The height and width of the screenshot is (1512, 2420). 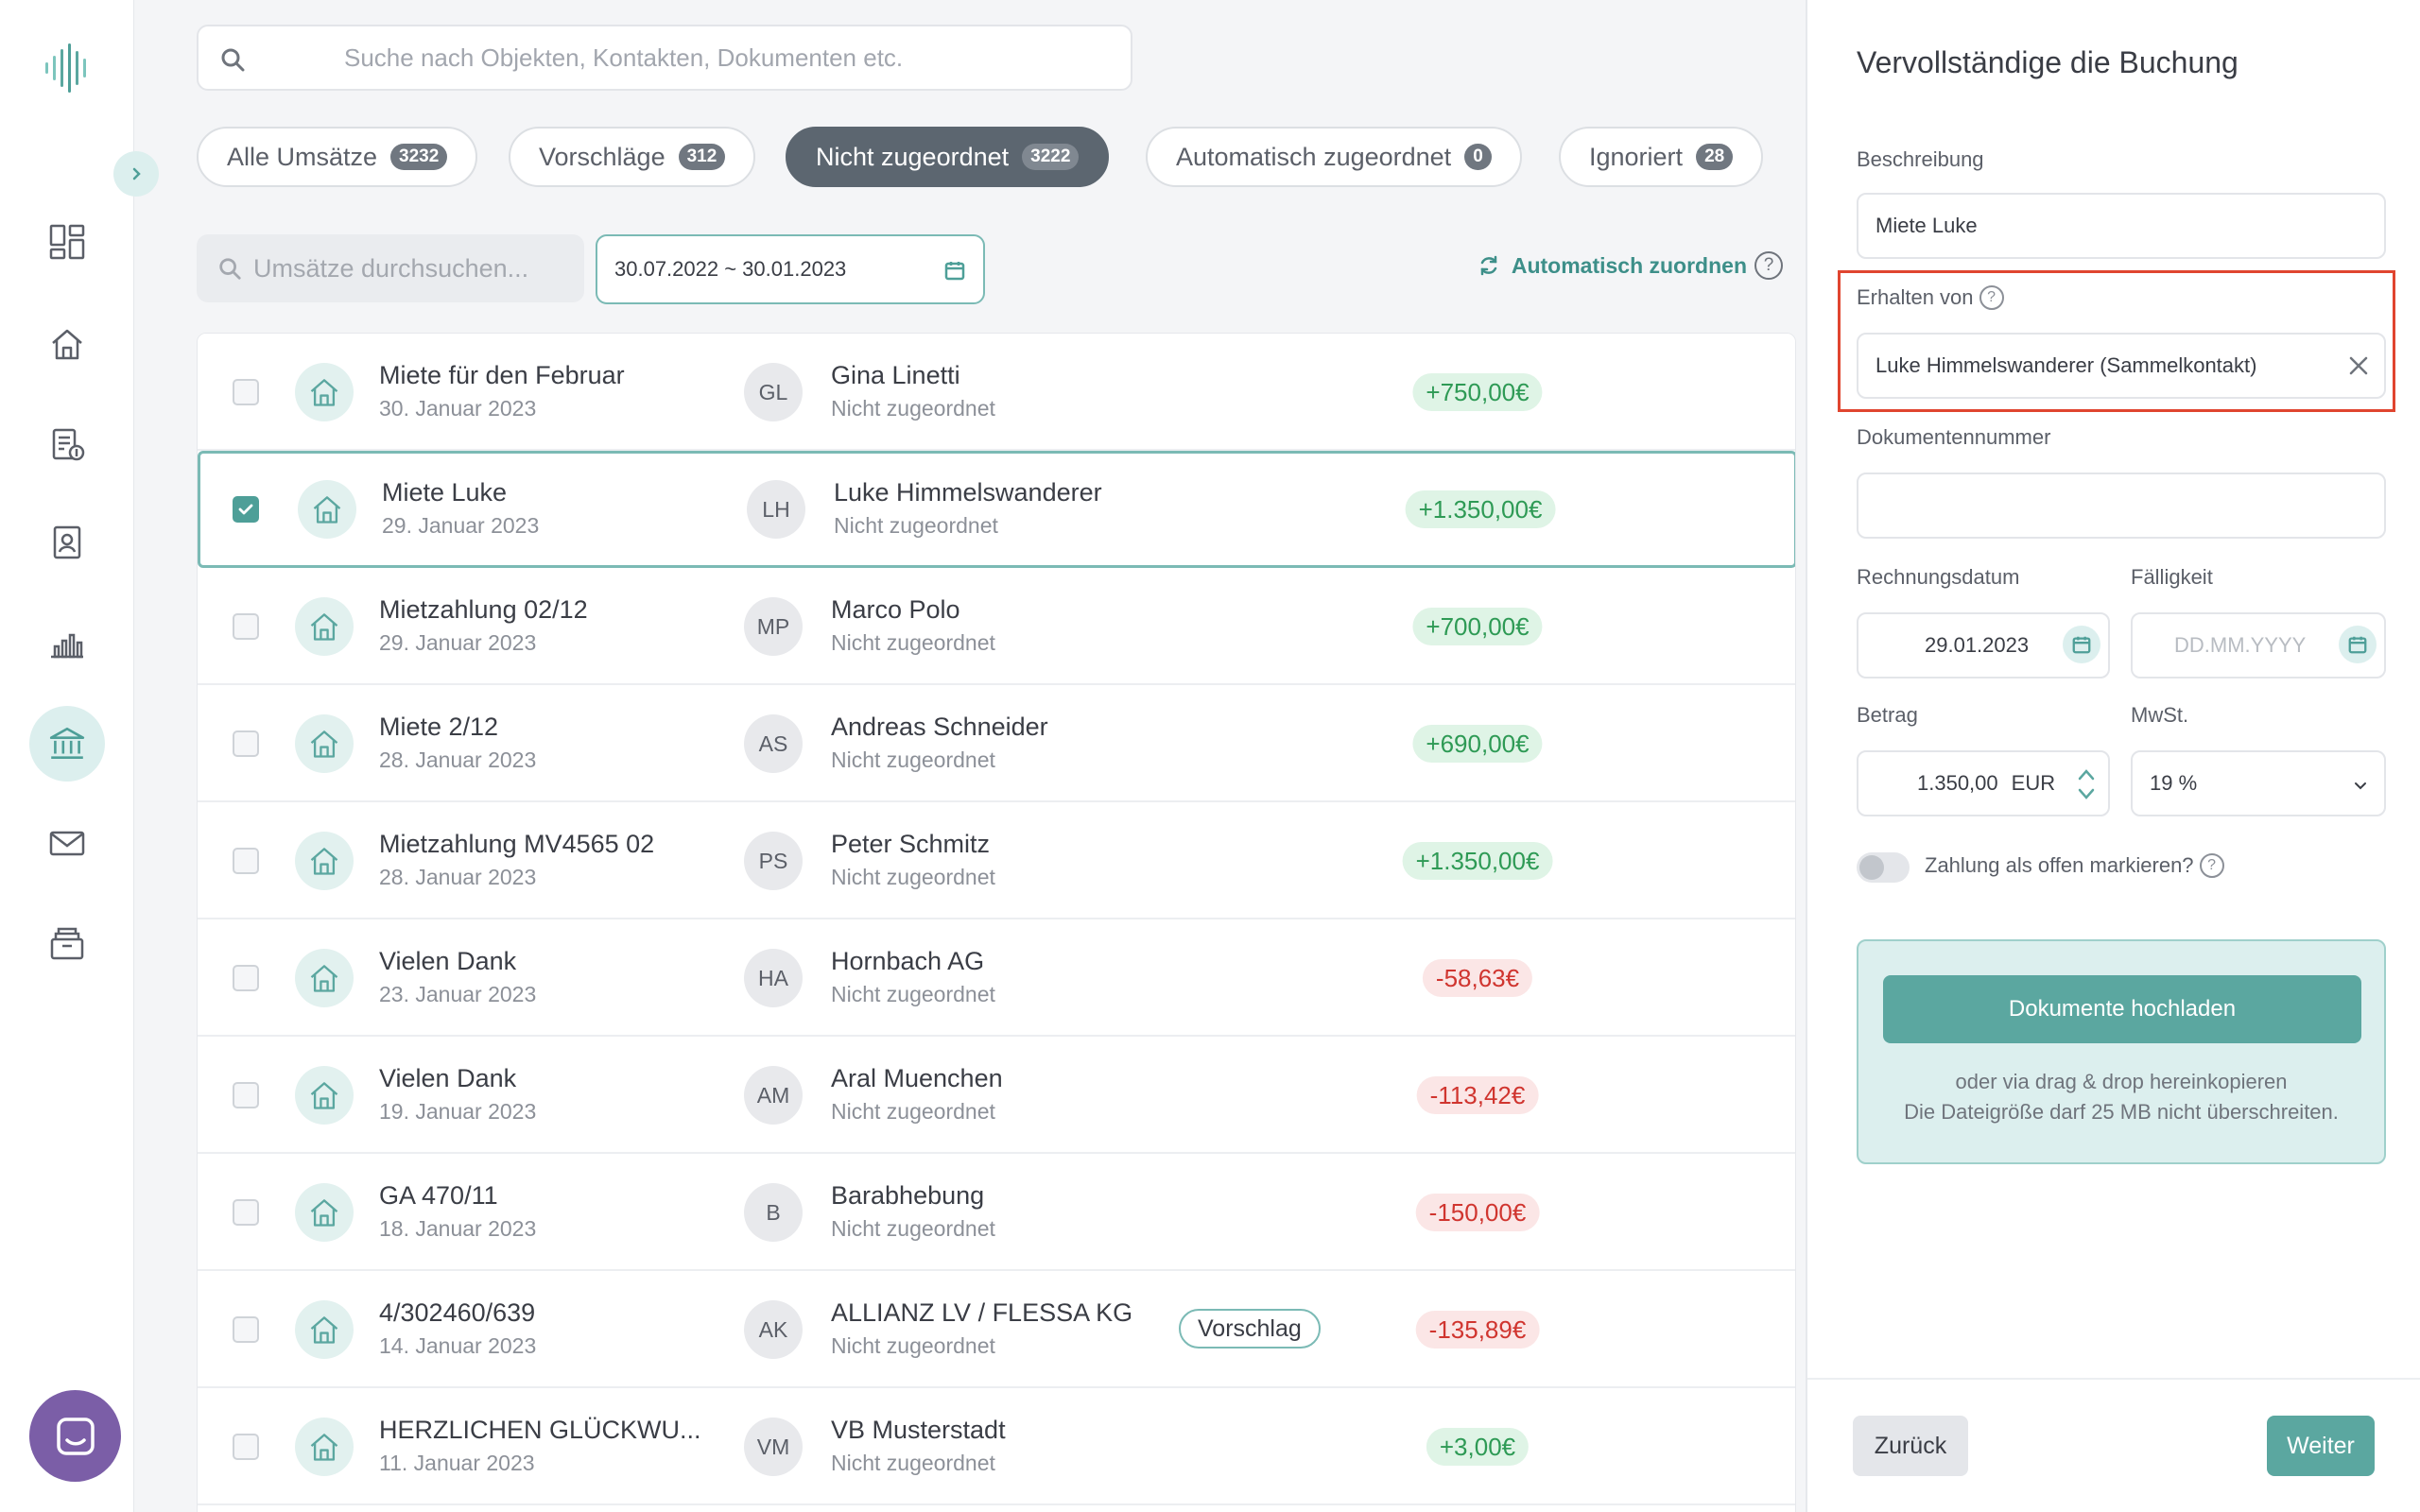 I want to click on next-button: Weiter, so click(x=2321, y=1446).